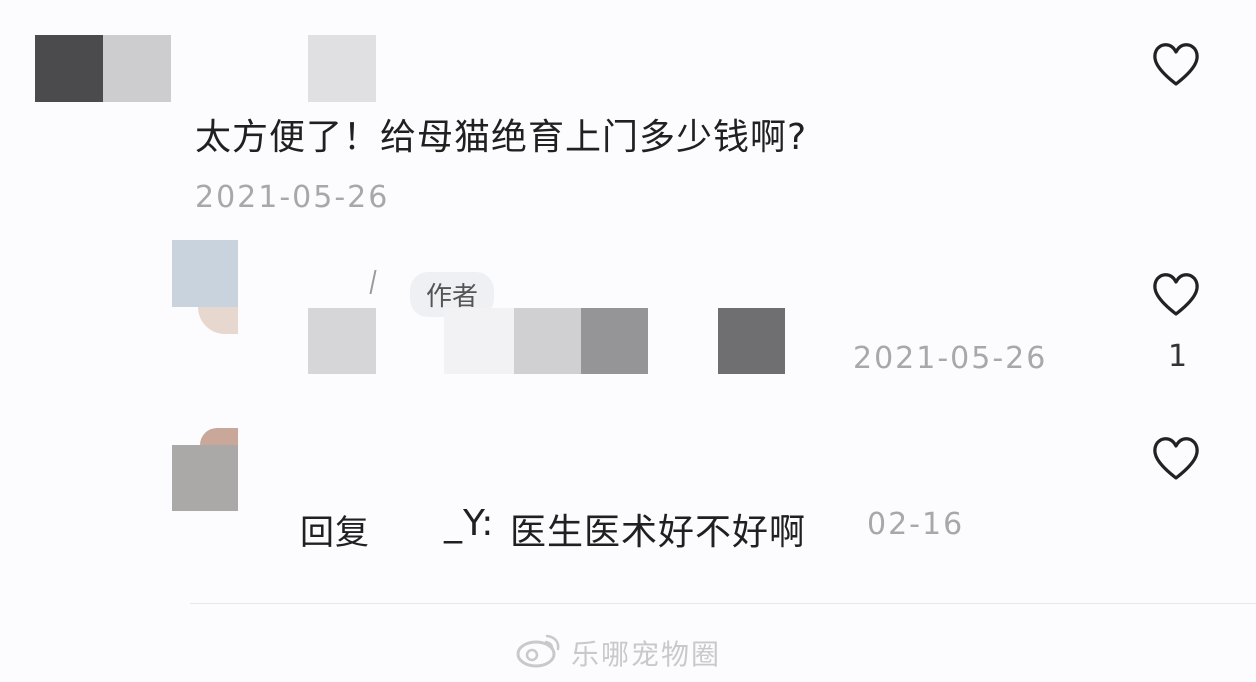 Image resolution: width=1256 pixels, height=682 pixels. Describe the element at coordinates (219, 436) in the screenshot. I see `avatar-reply-2-fragment` at that location.